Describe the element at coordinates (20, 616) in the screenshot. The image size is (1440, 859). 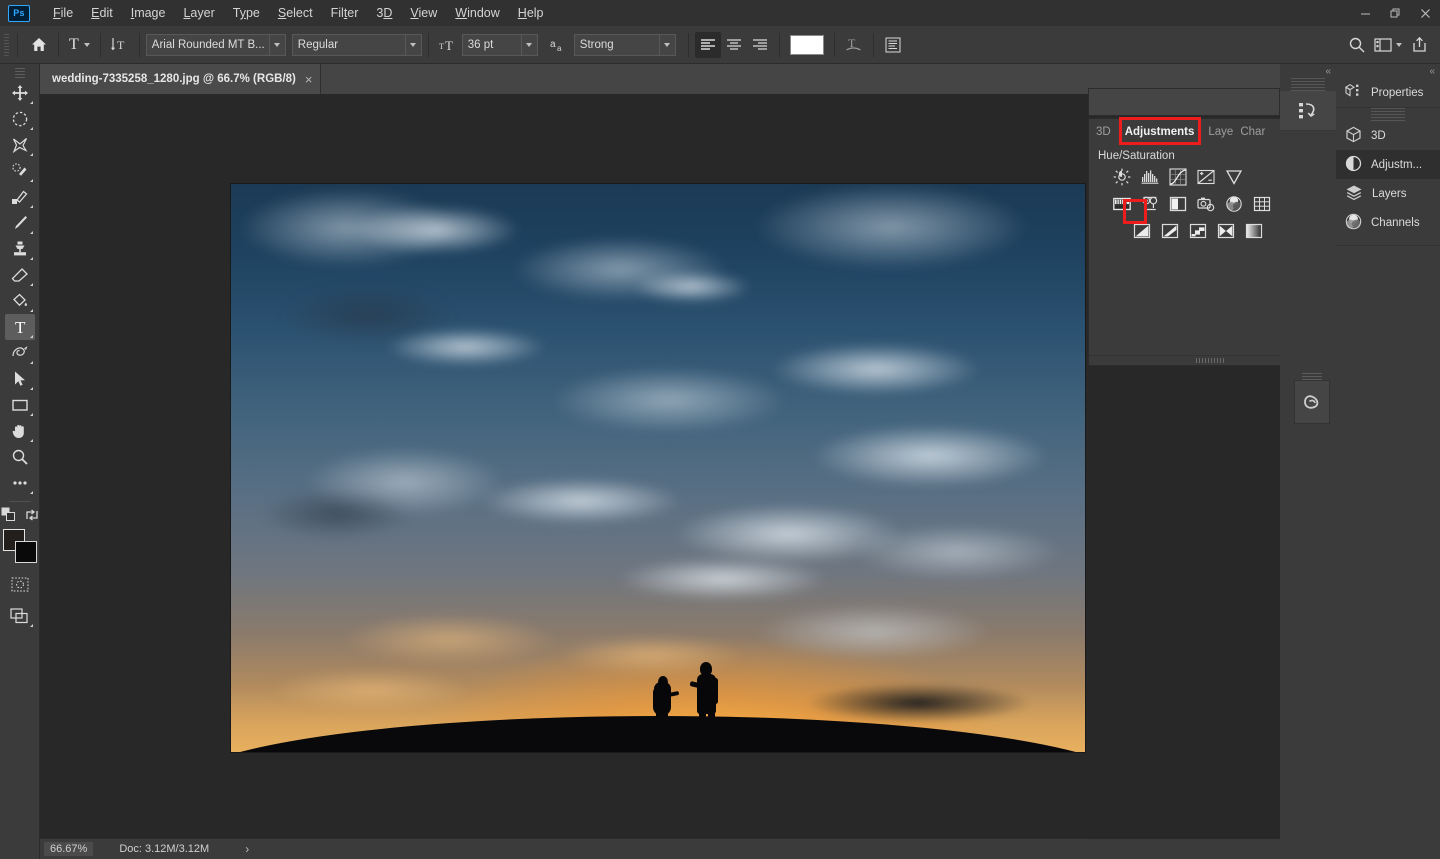
I see `screen-mode-icon` at that location.